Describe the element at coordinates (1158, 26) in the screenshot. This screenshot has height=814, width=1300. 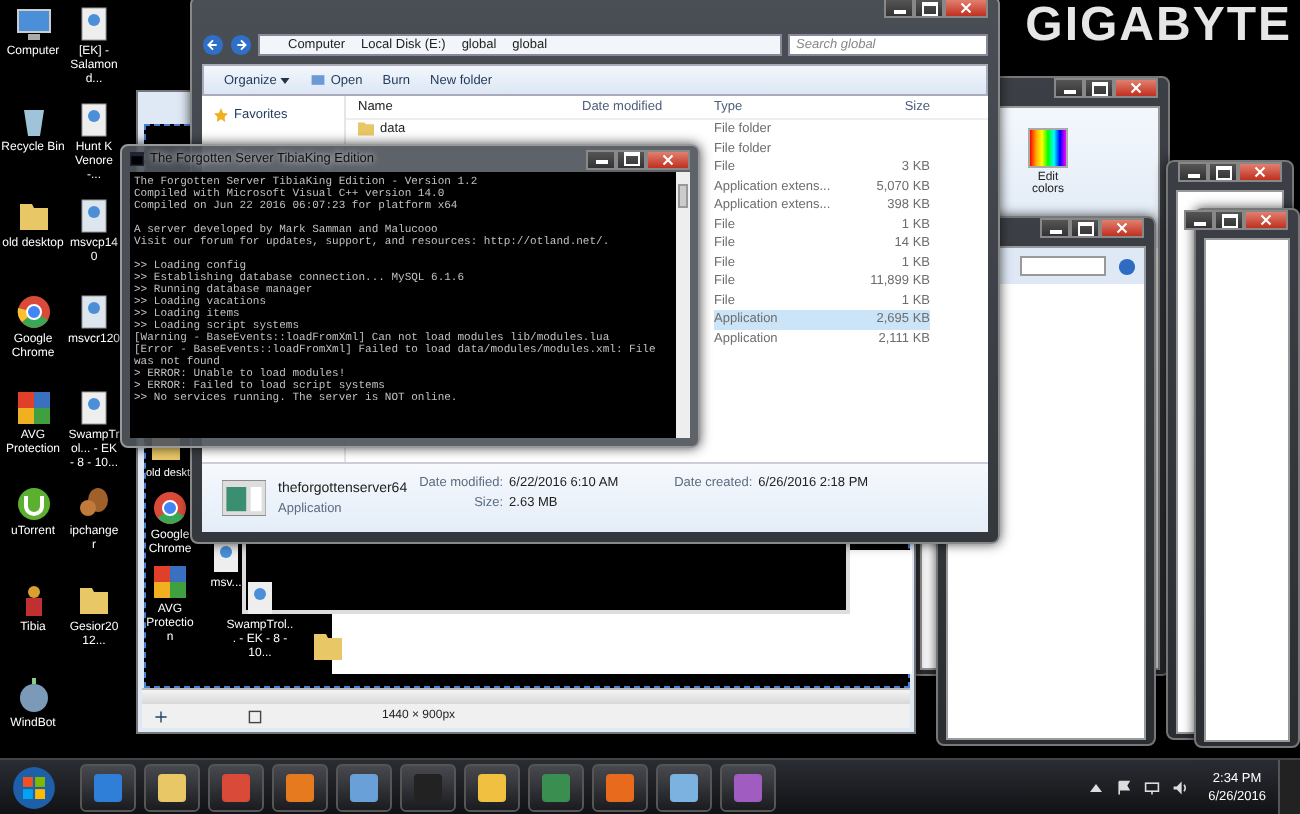
I see `wallpaper-logo: GIGABYTE` at that location.